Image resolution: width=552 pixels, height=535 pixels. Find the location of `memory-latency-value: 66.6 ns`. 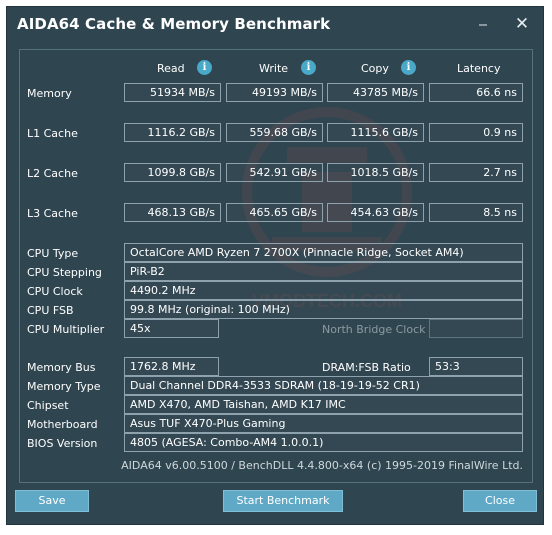

memory-latency-value: 66.6 ns is located at coordinates (476, 92).